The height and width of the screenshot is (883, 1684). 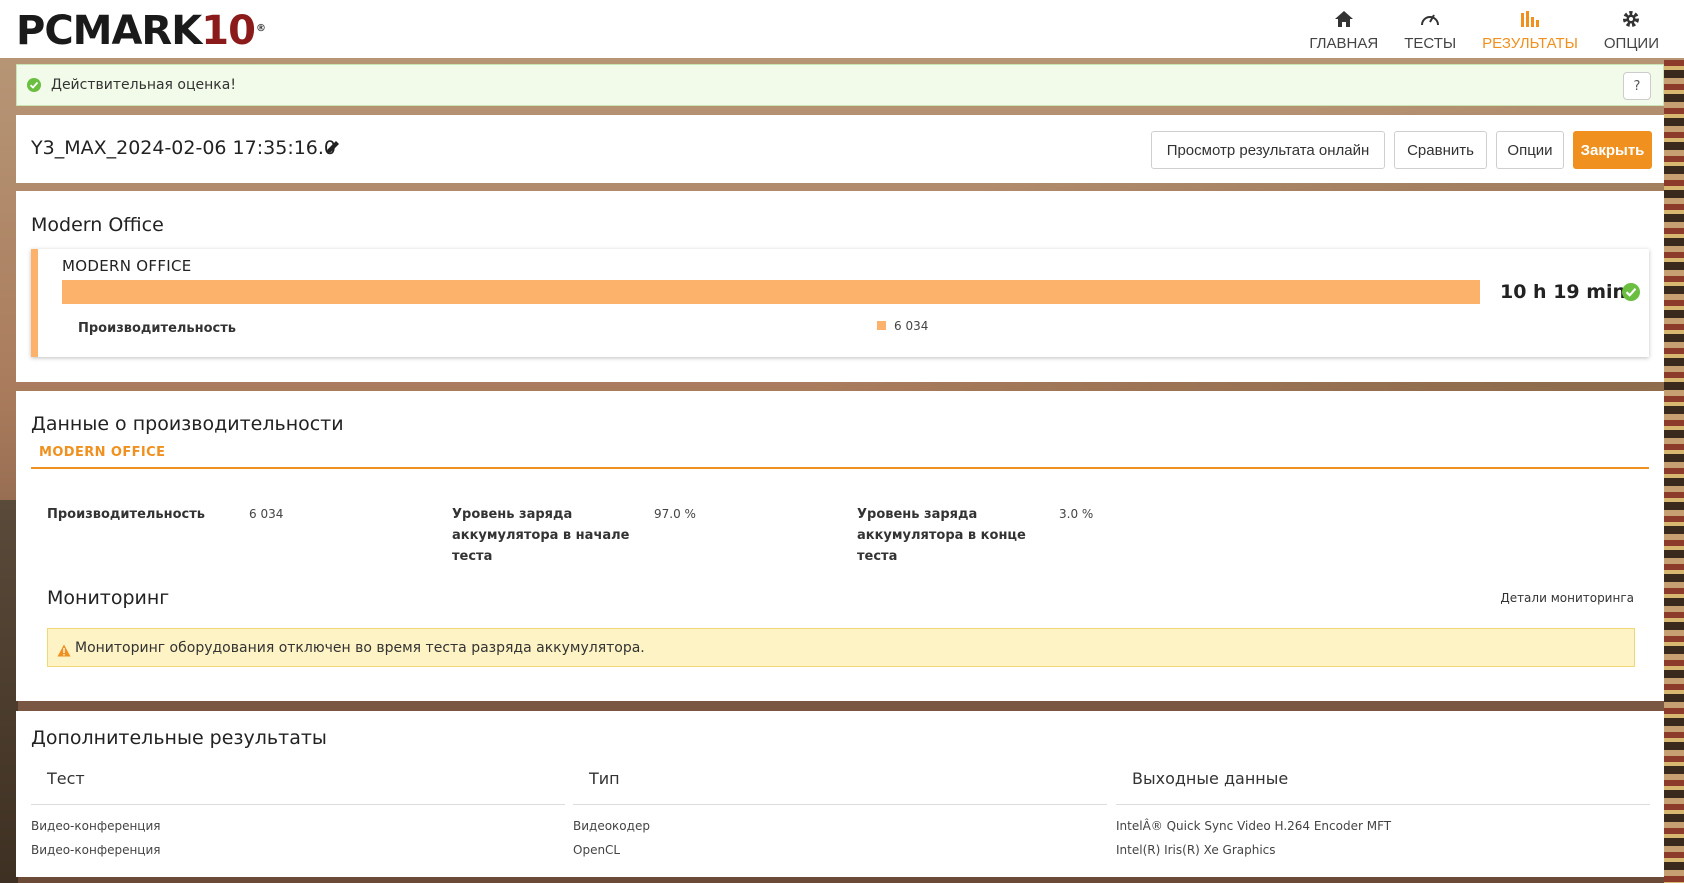 I want to click on gear-icon, so click(x=1631, y=19).